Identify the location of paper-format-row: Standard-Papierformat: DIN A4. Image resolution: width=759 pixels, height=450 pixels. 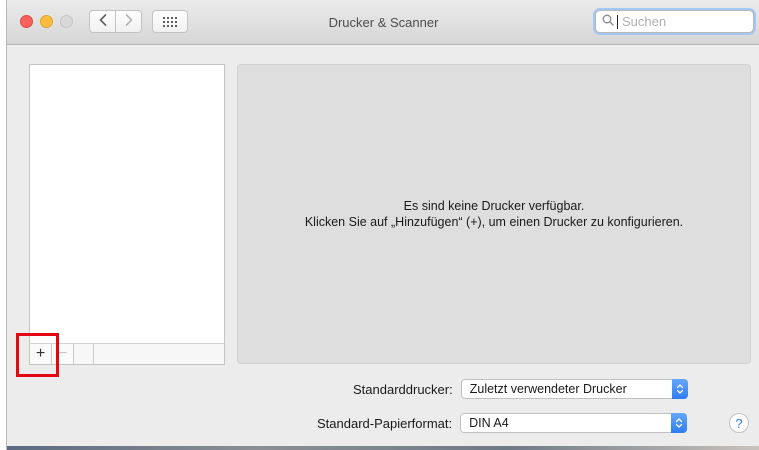
(502, 423).